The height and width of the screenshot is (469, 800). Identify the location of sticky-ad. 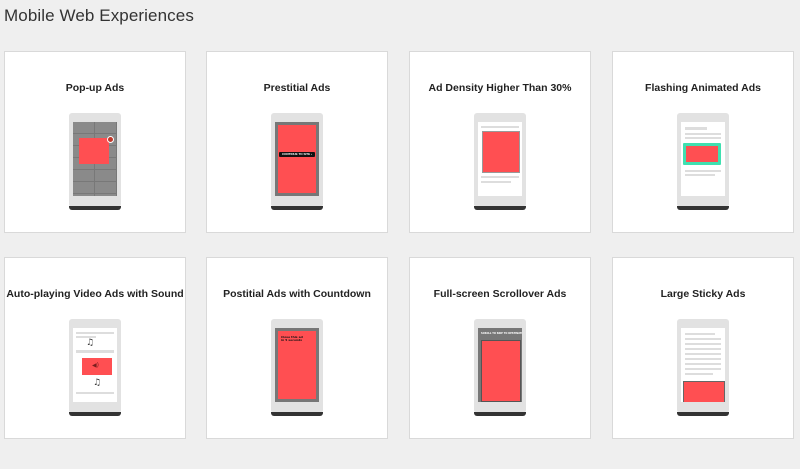
(704, 391).